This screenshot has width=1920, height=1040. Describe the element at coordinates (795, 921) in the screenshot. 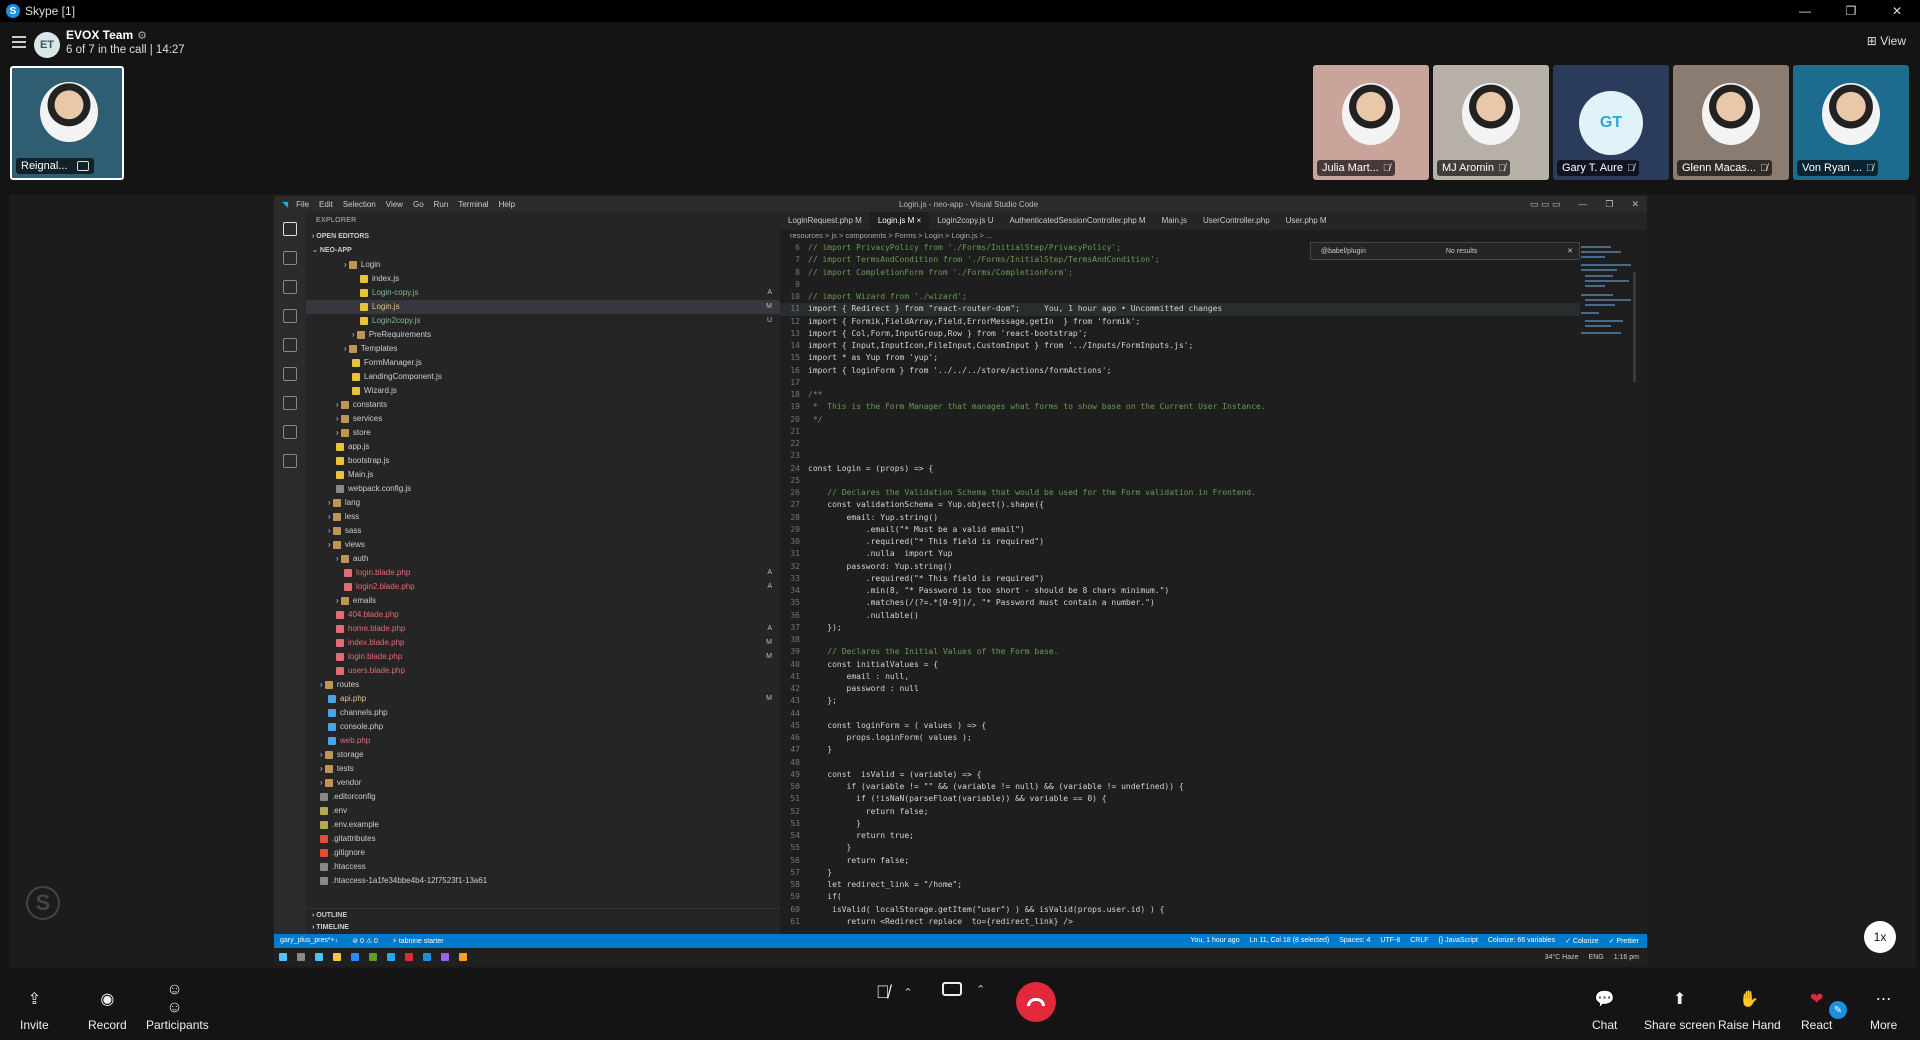

I see `line-number: 61` at that location.